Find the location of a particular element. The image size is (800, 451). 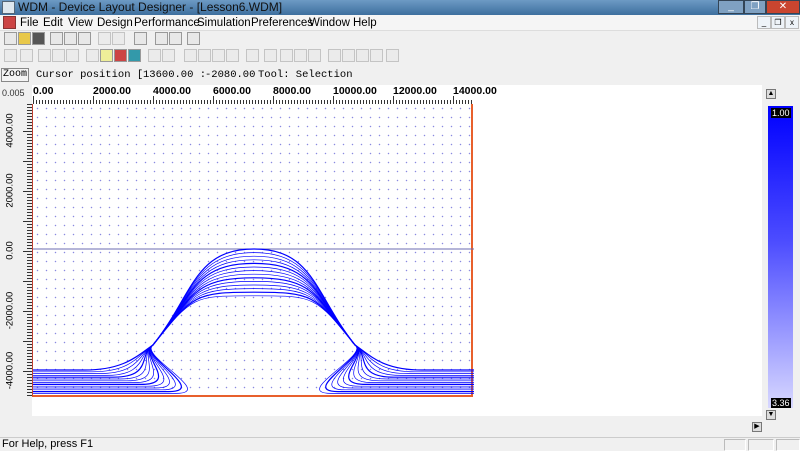

zoom-button: Zoom is located at coordinates (15, 75).